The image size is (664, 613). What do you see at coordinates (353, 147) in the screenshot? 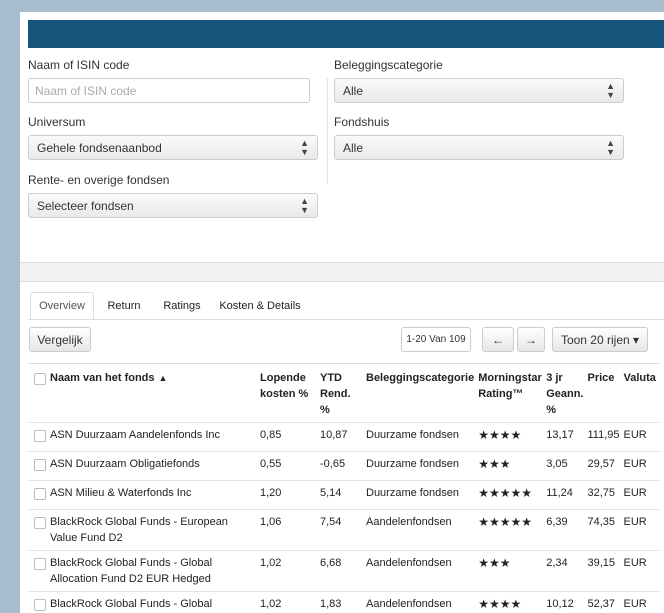
I see `fondshuis-select-value: Alle` at bounding box center [353, 147].